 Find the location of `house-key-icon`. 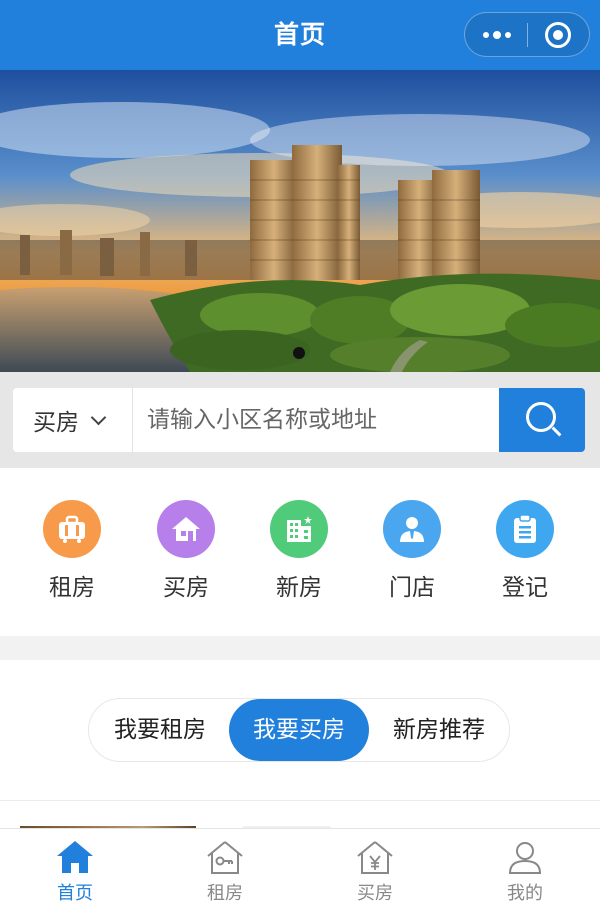

house-key-icon is located at coordinates (225, 857).